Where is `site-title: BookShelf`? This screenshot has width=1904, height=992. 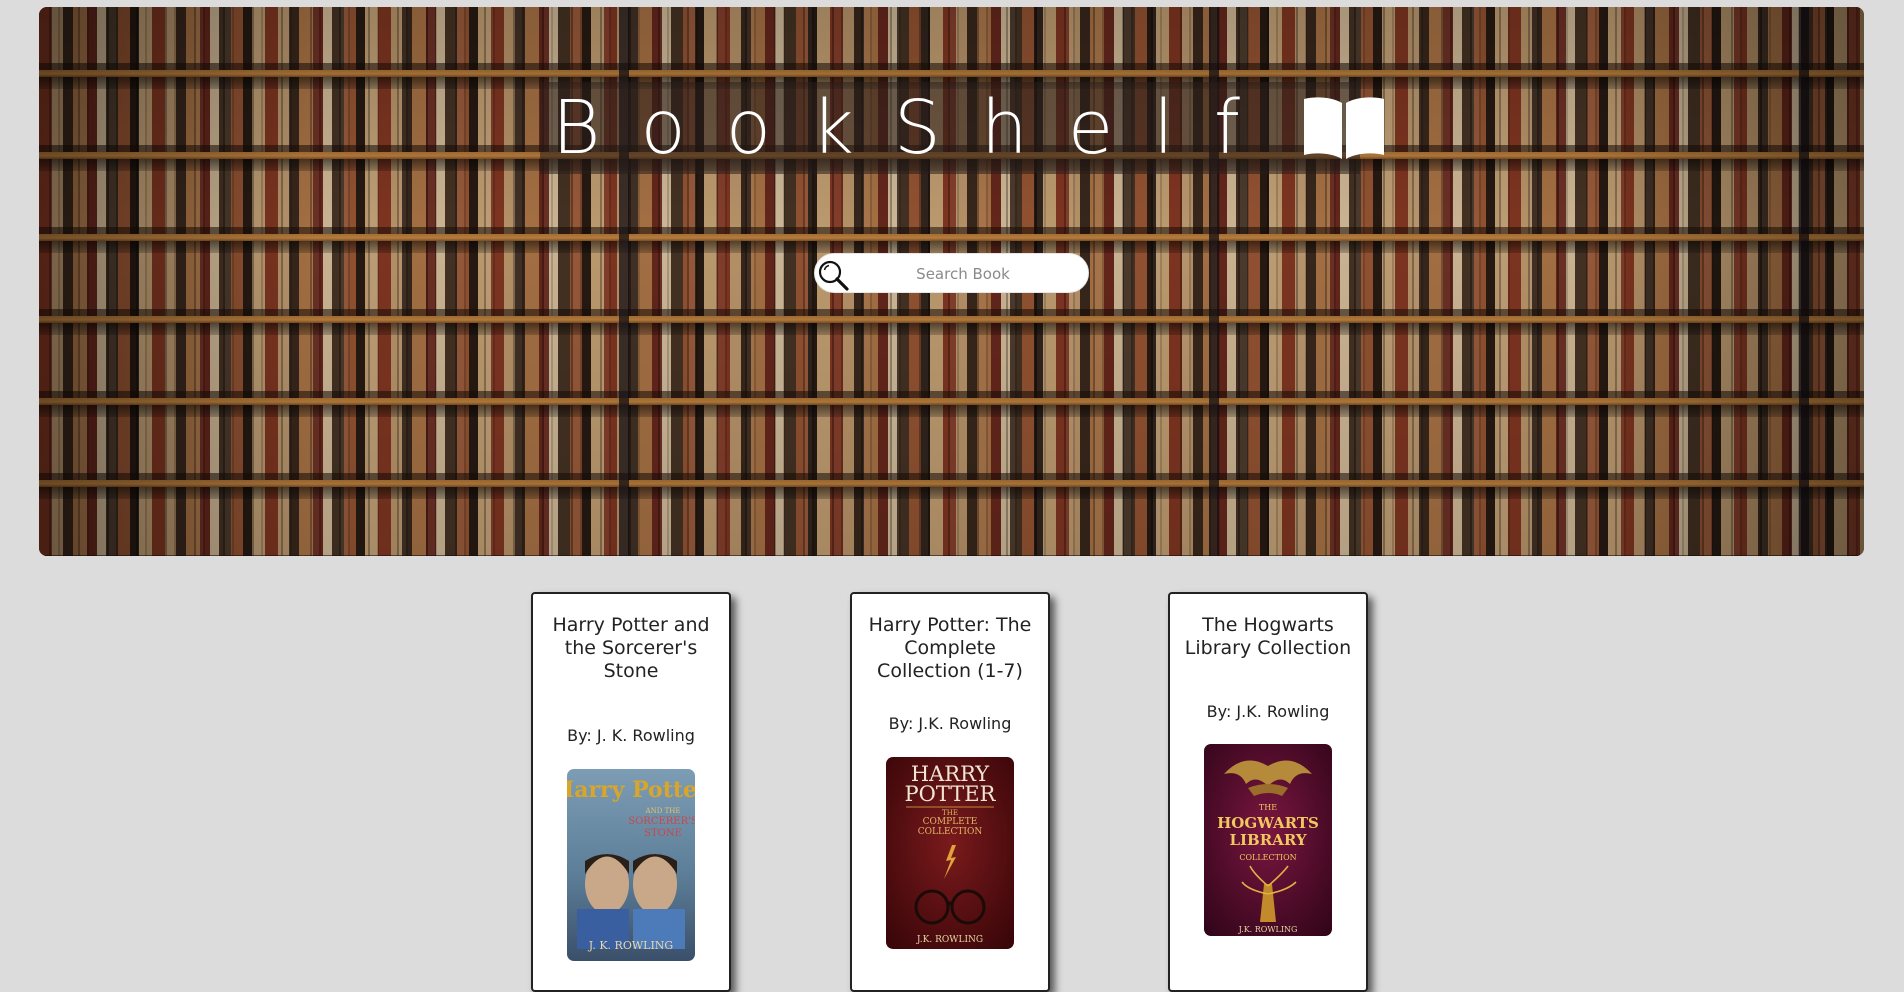
site-title: BookShelf is located at coordinates (969, 128).